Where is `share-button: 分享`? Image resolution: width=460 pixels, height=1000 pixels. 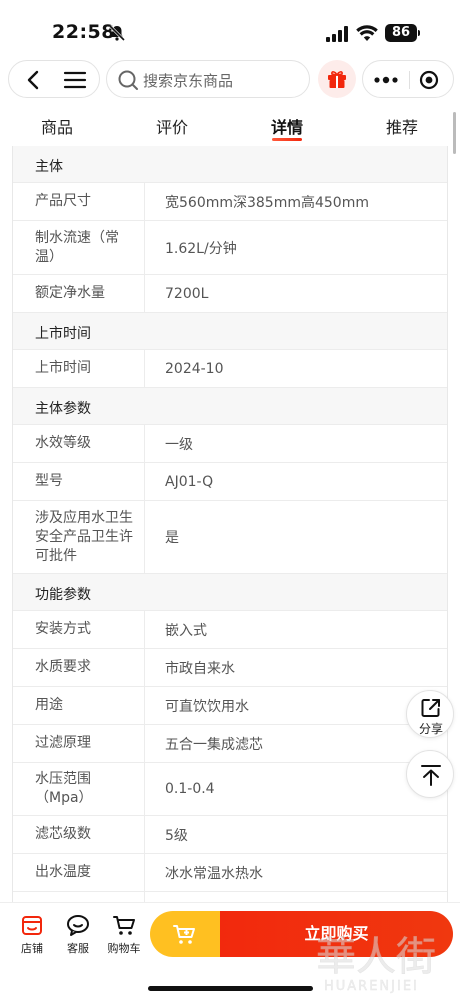
share-button: 分享 is located at coordinates (430, 714).